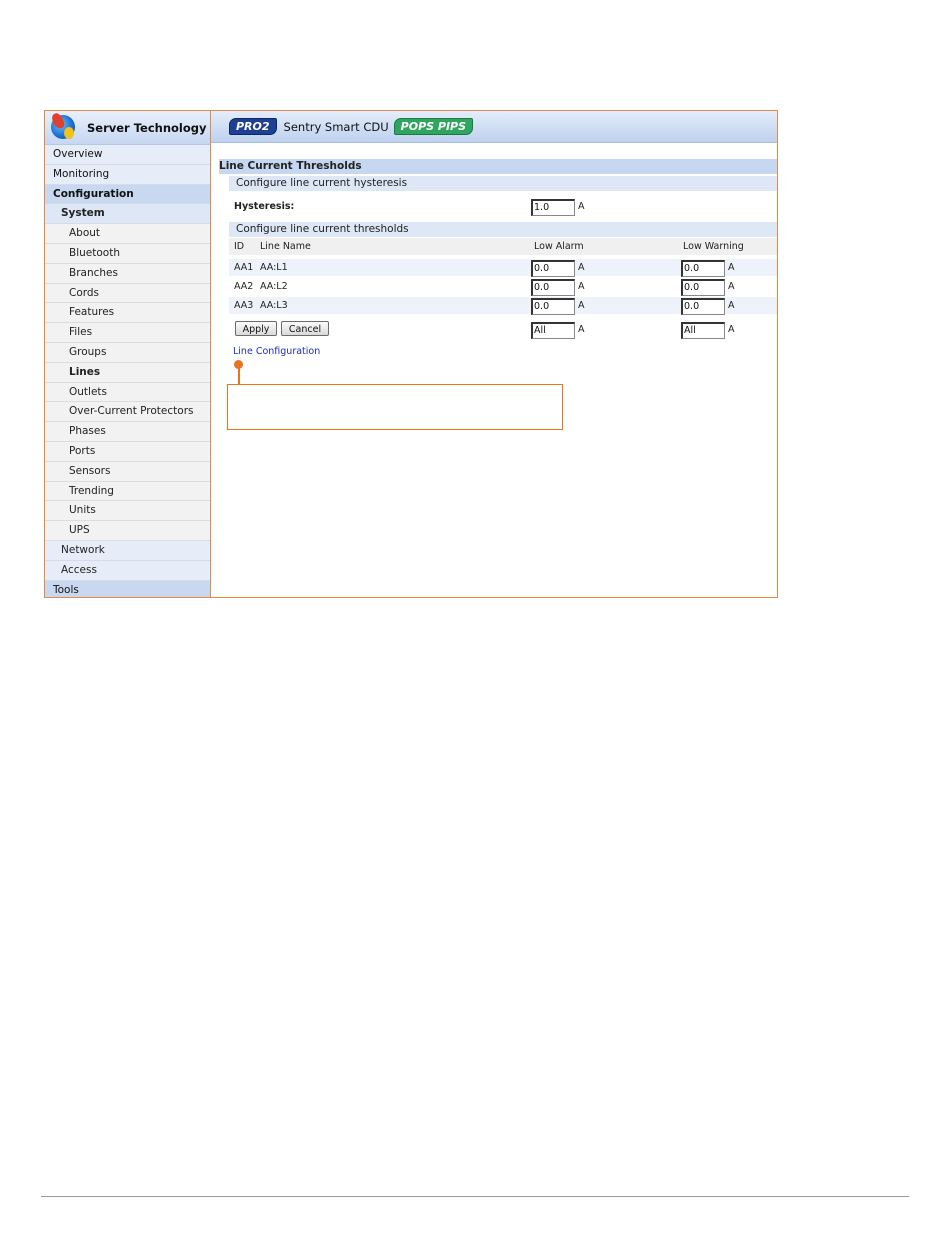 The image size is (950, 1254). Describe the element at coordinates (127, 570) in the screenshot. I see `sidebar-item-access: Access` at that location.